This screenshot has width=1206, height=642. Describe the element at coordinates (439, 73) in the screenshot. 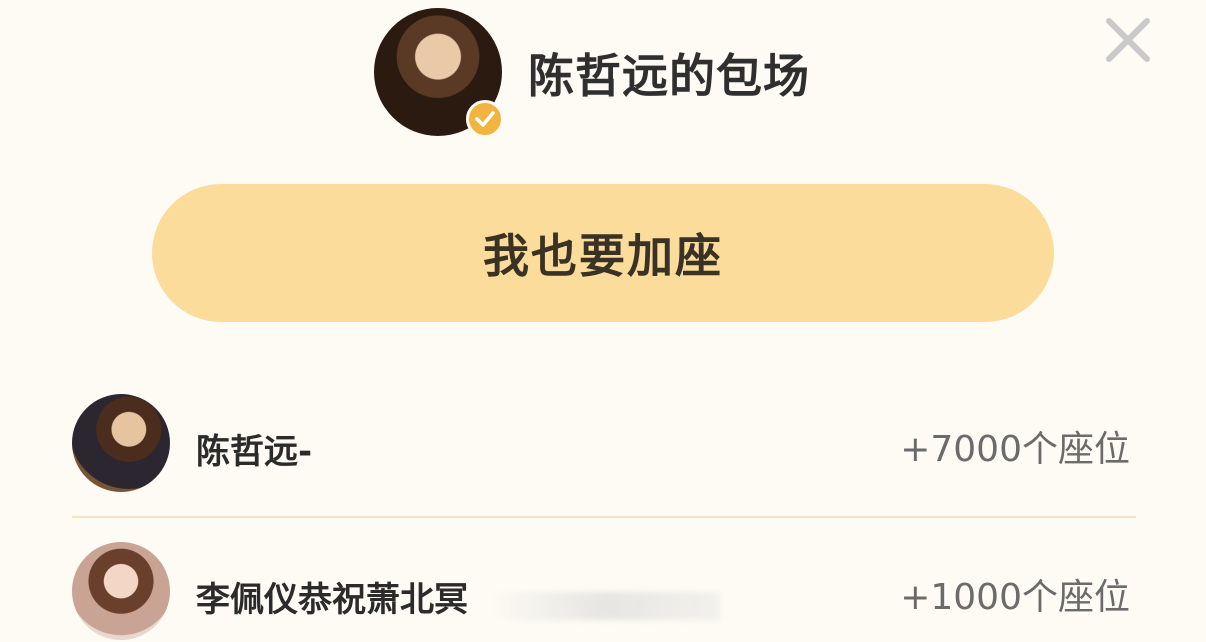

I see `host-avatar` at that location.